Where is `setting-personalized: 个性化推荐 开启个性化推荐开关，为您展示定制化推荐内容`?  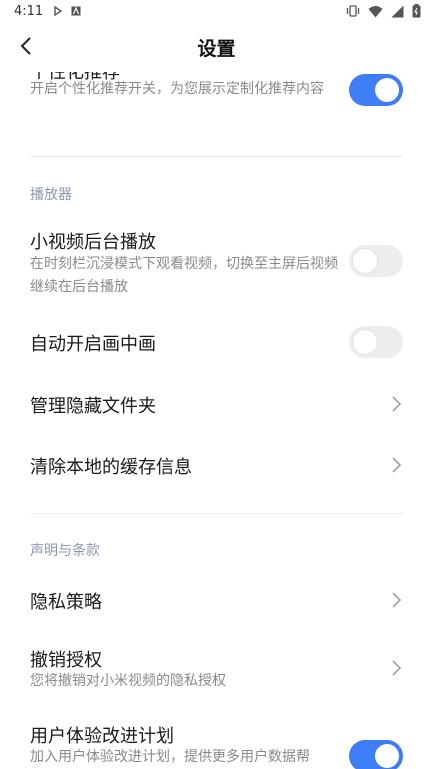
setting-personalized: 个性化推荐 开启个性化推荐开关，为您展示定制化推荐内容 is located at coordinates (216, 107).